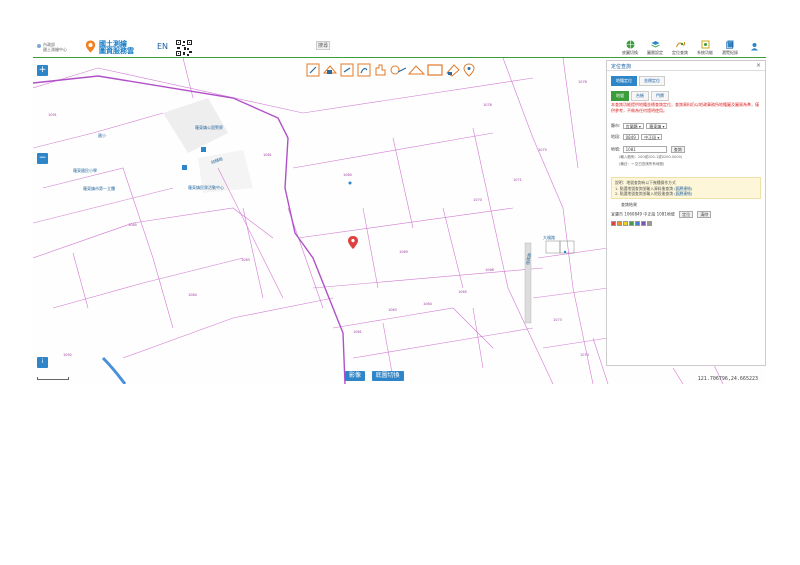 The image size is (800, 565). Describe the element at coordinates (582, 82) in the screenshot. I see `parcel-label: 1078` at that location.